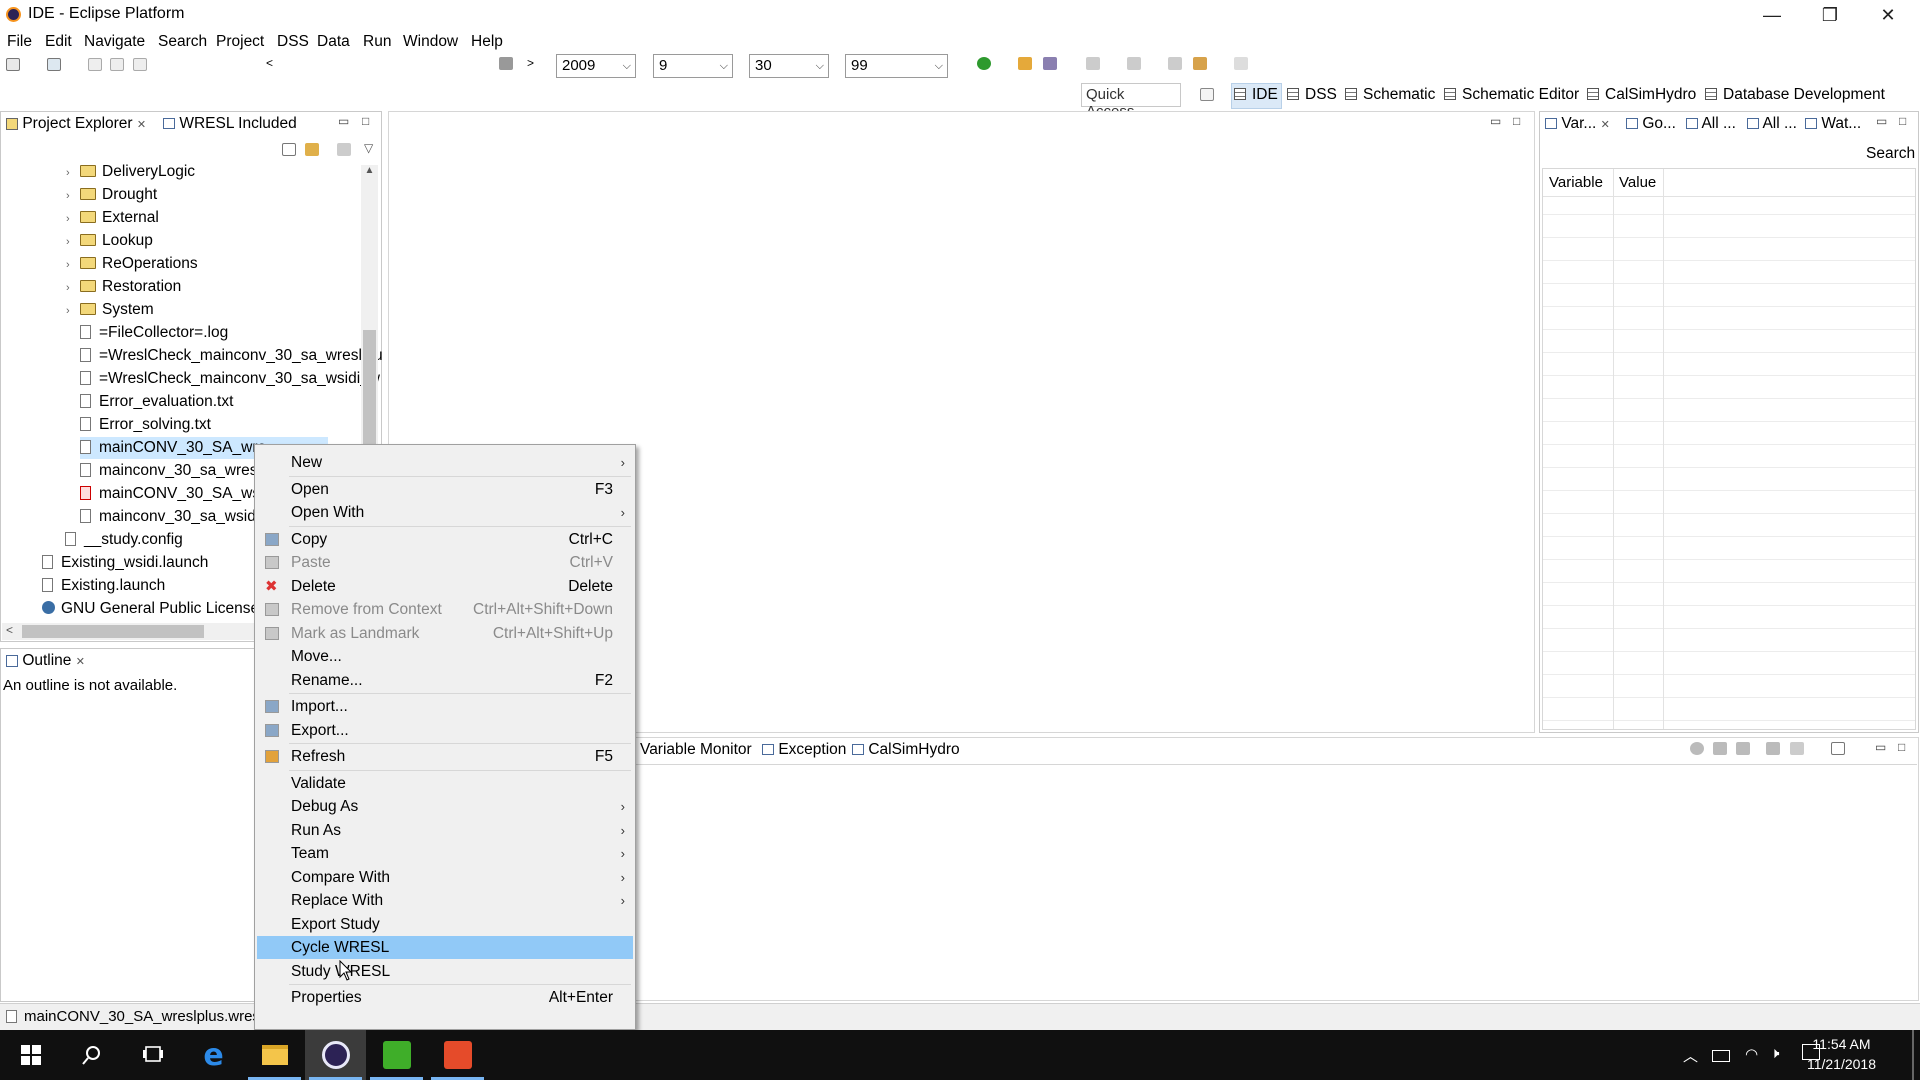 The width and height of the screenshot is (1920, 1080). What do you see at coordinates (344, 149) in the screenshot?
I see `focus-icon` at bounding box center [344, 149].